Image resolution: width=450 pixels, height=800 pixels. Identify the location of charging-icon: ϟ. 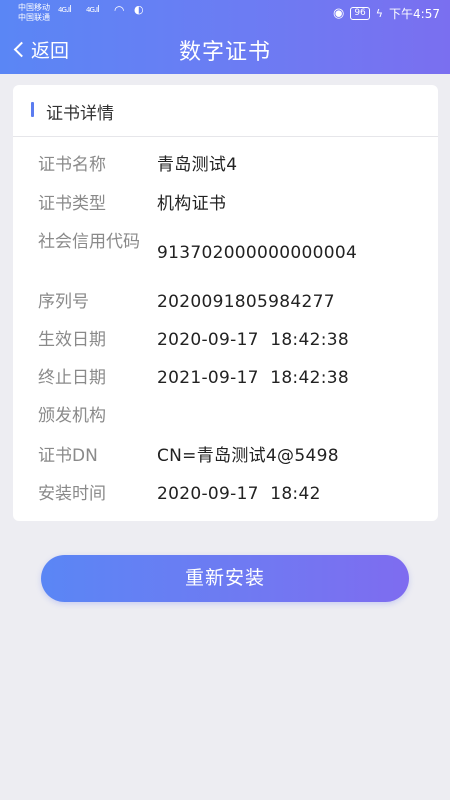
(379, 13).